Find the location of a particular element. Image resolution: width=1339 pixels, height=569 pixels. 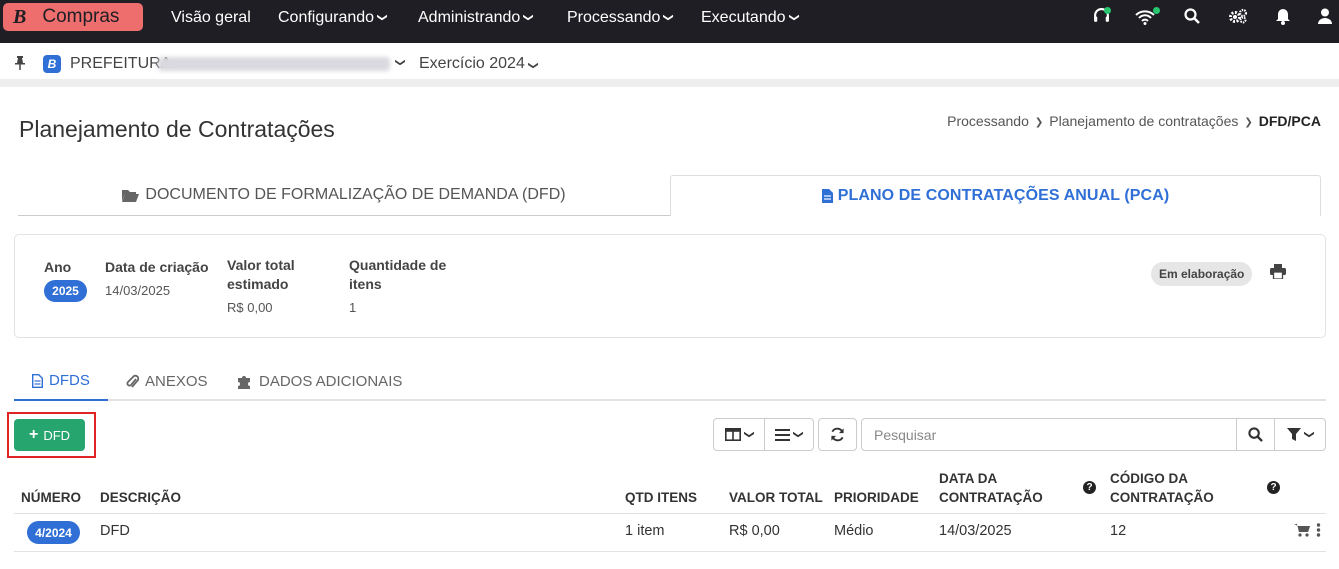

gears-icon is located at coordinates (1238, 19).